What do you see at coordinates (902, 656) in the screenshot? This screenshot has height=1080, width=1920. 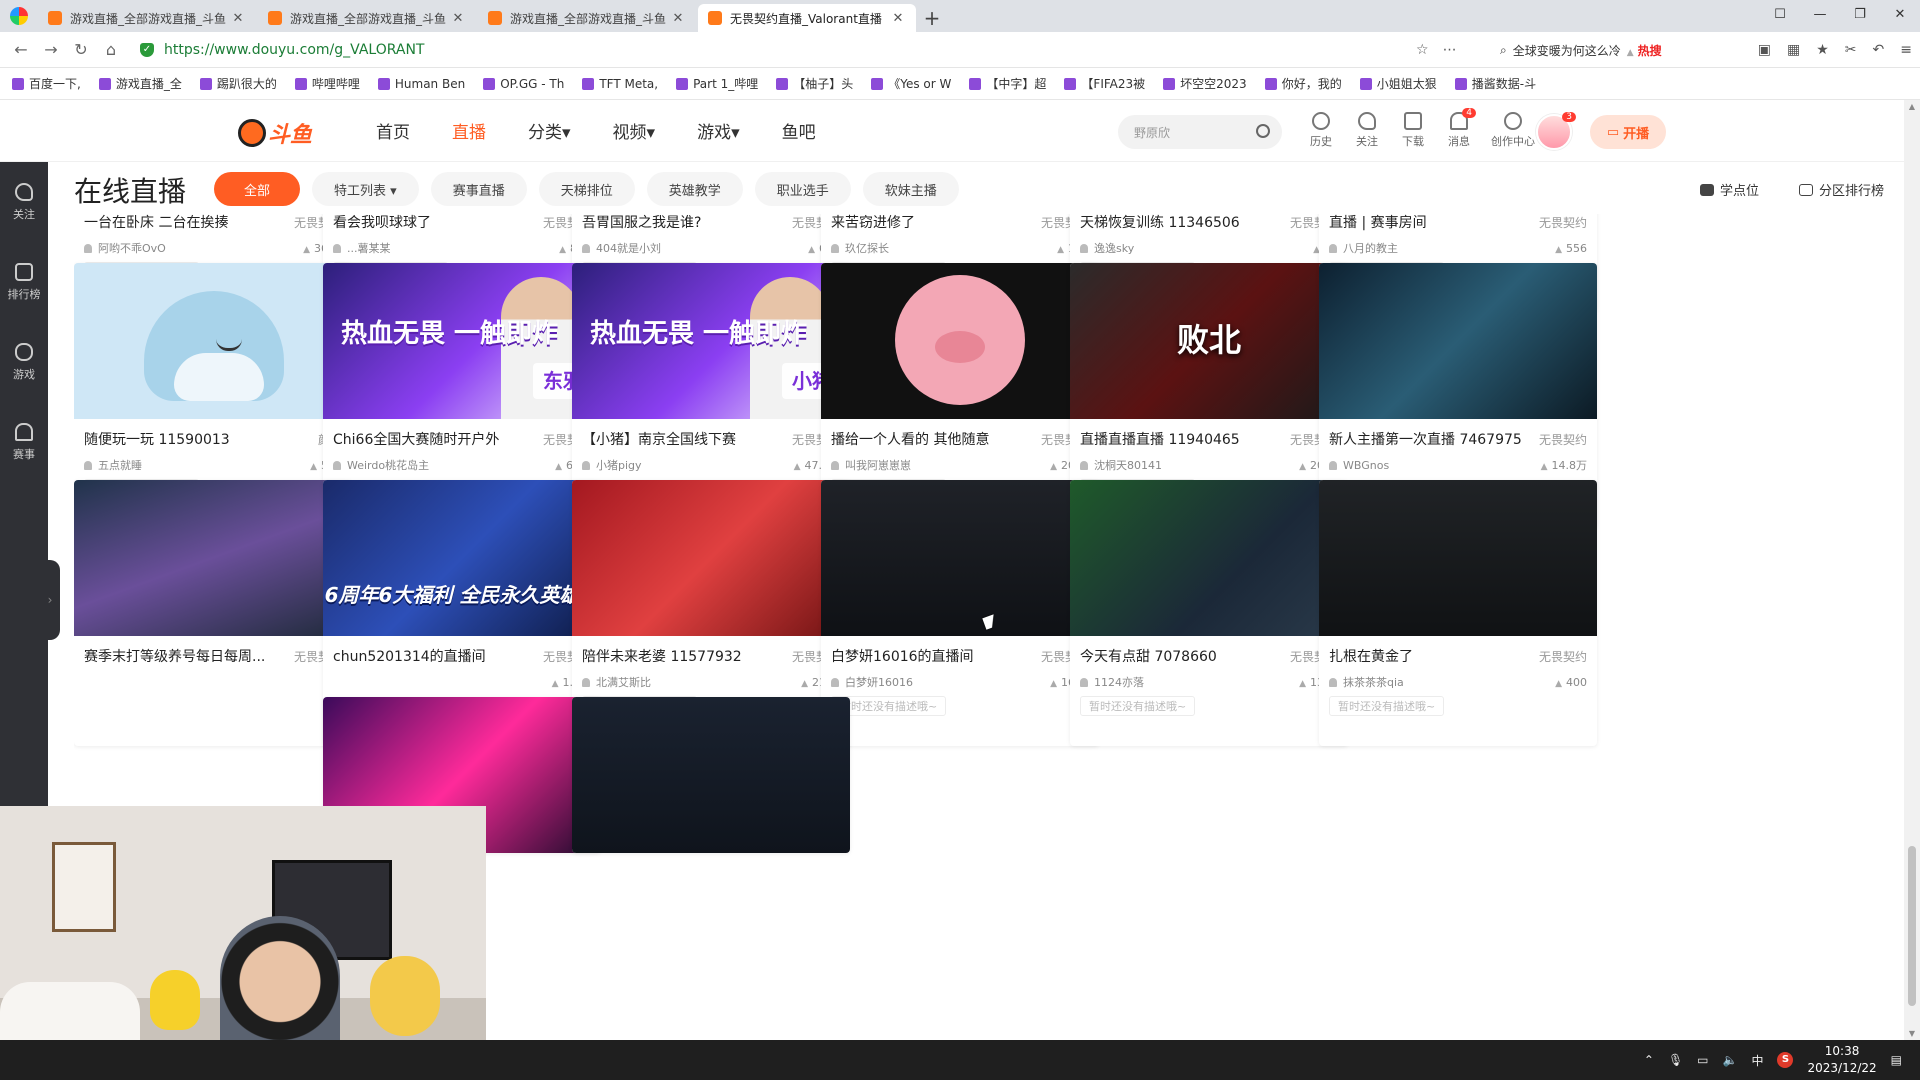 I see `stream-title: 白梦妍16016的直播间` at bounding box center [902, 656].